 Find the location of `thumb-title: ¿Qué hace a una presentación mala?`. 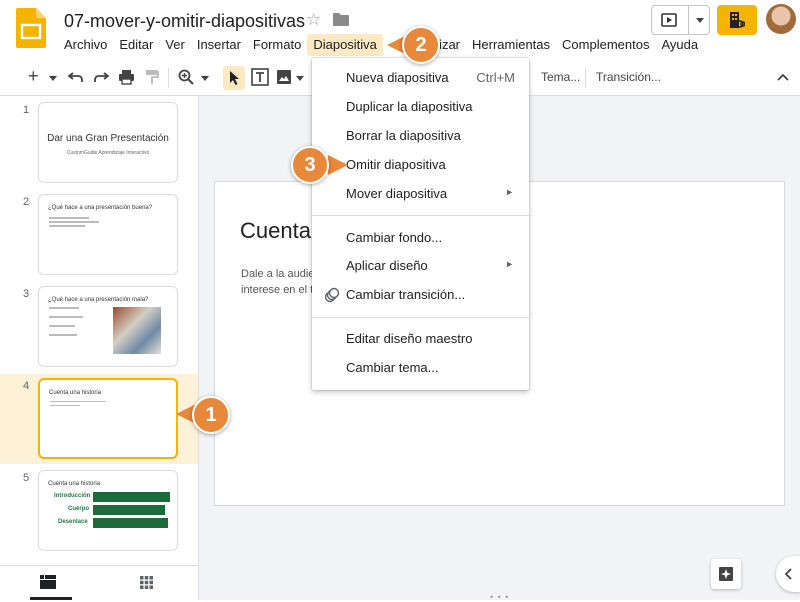

thumb-title: ¿Qué hace a una presentación mala? is located at coordinates (98, 300).